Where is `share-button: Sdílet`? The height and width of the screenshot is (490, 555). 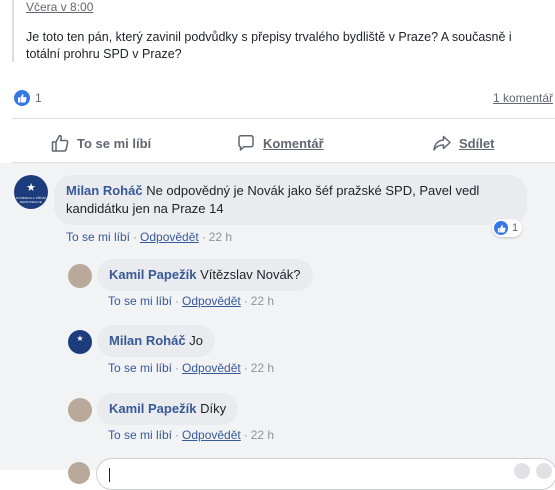
share-button: Sdílet is located at coordinates (463, 143).